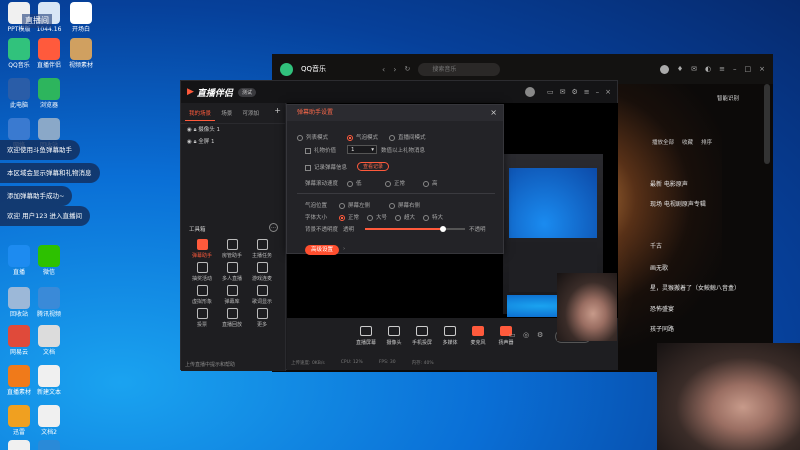  I want to click on radio-size-xlarge, so click(398, 217).